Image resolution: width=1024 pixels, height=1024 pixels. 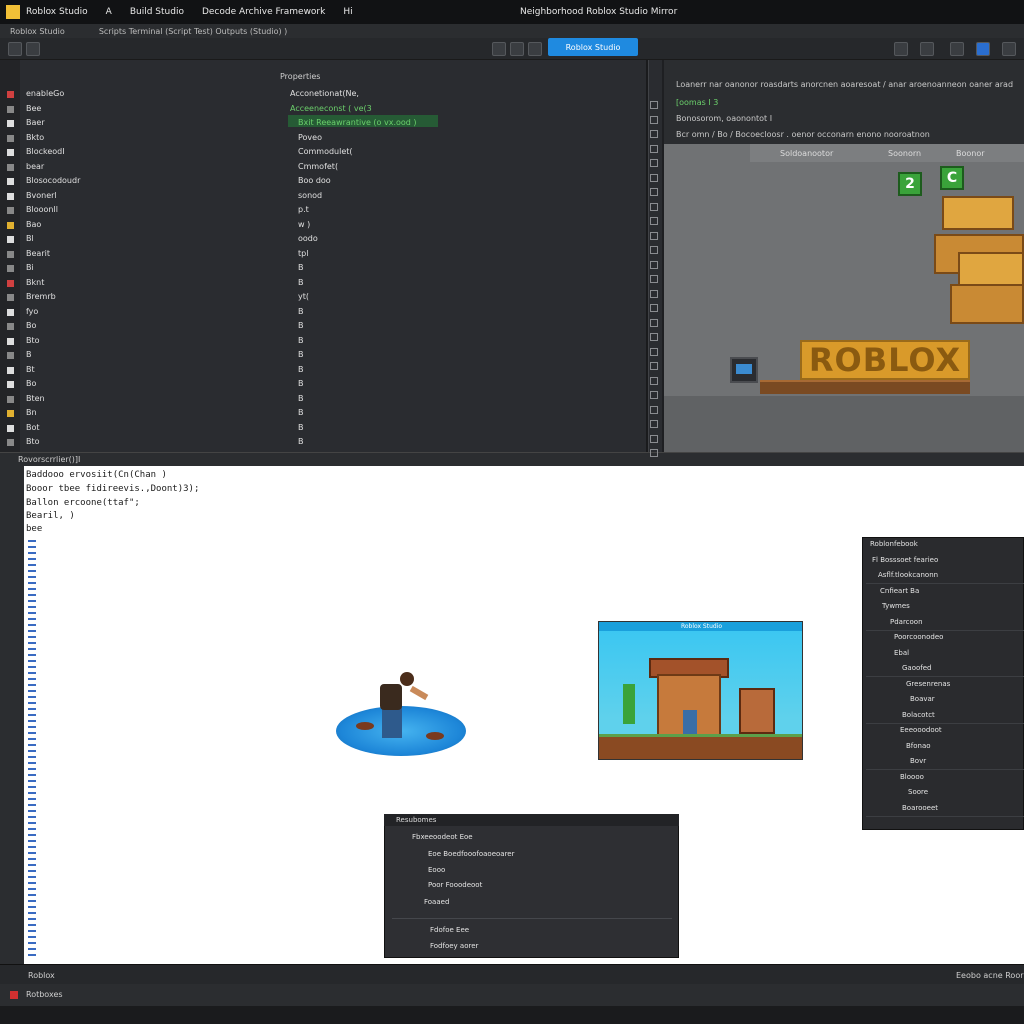 What do you see at coordinates (53, 180) in the screenshot?
I see `property-name: Blosocodoudr` at bounding box center [53, 180].